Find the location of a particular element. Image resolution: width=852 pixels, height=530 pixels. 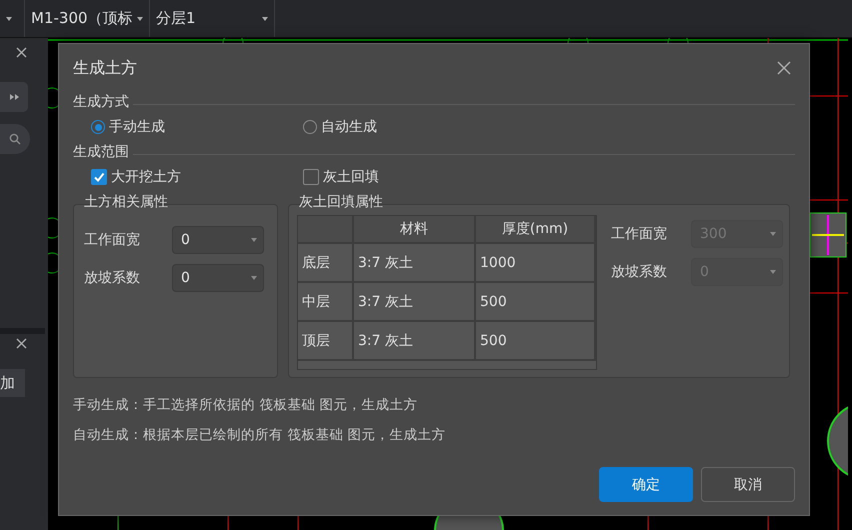

search-button is located at coordinates (15, 139).